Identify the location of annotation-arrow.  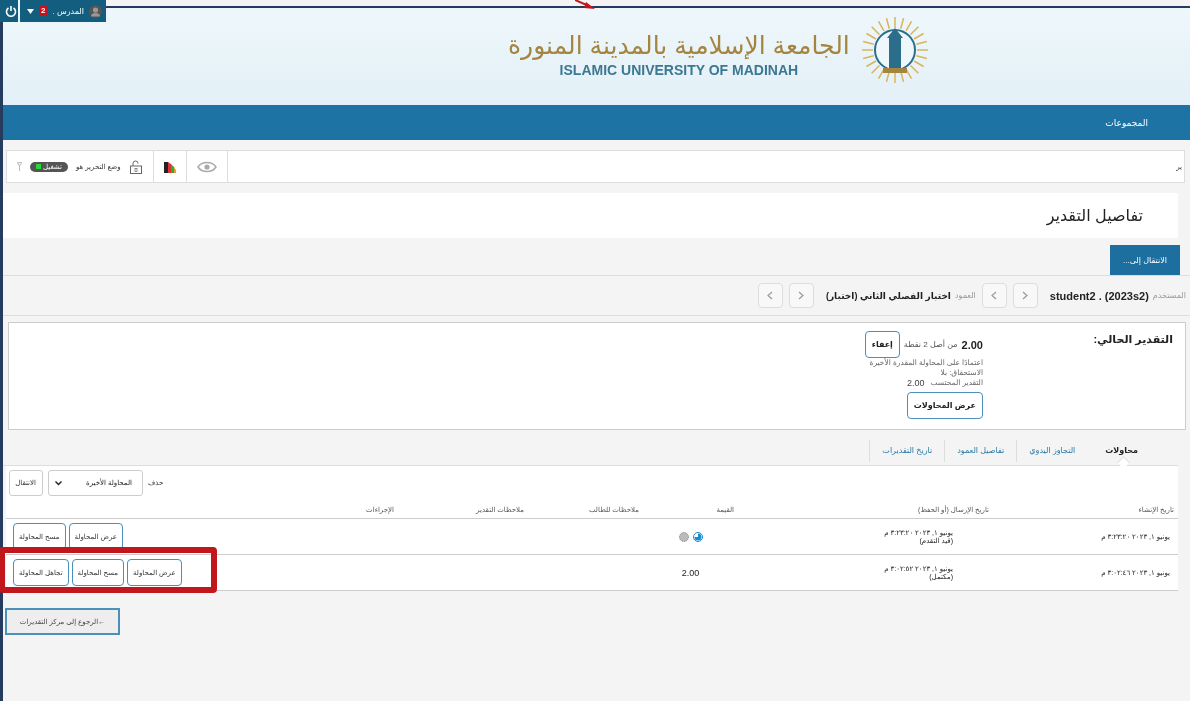
(586, 5).